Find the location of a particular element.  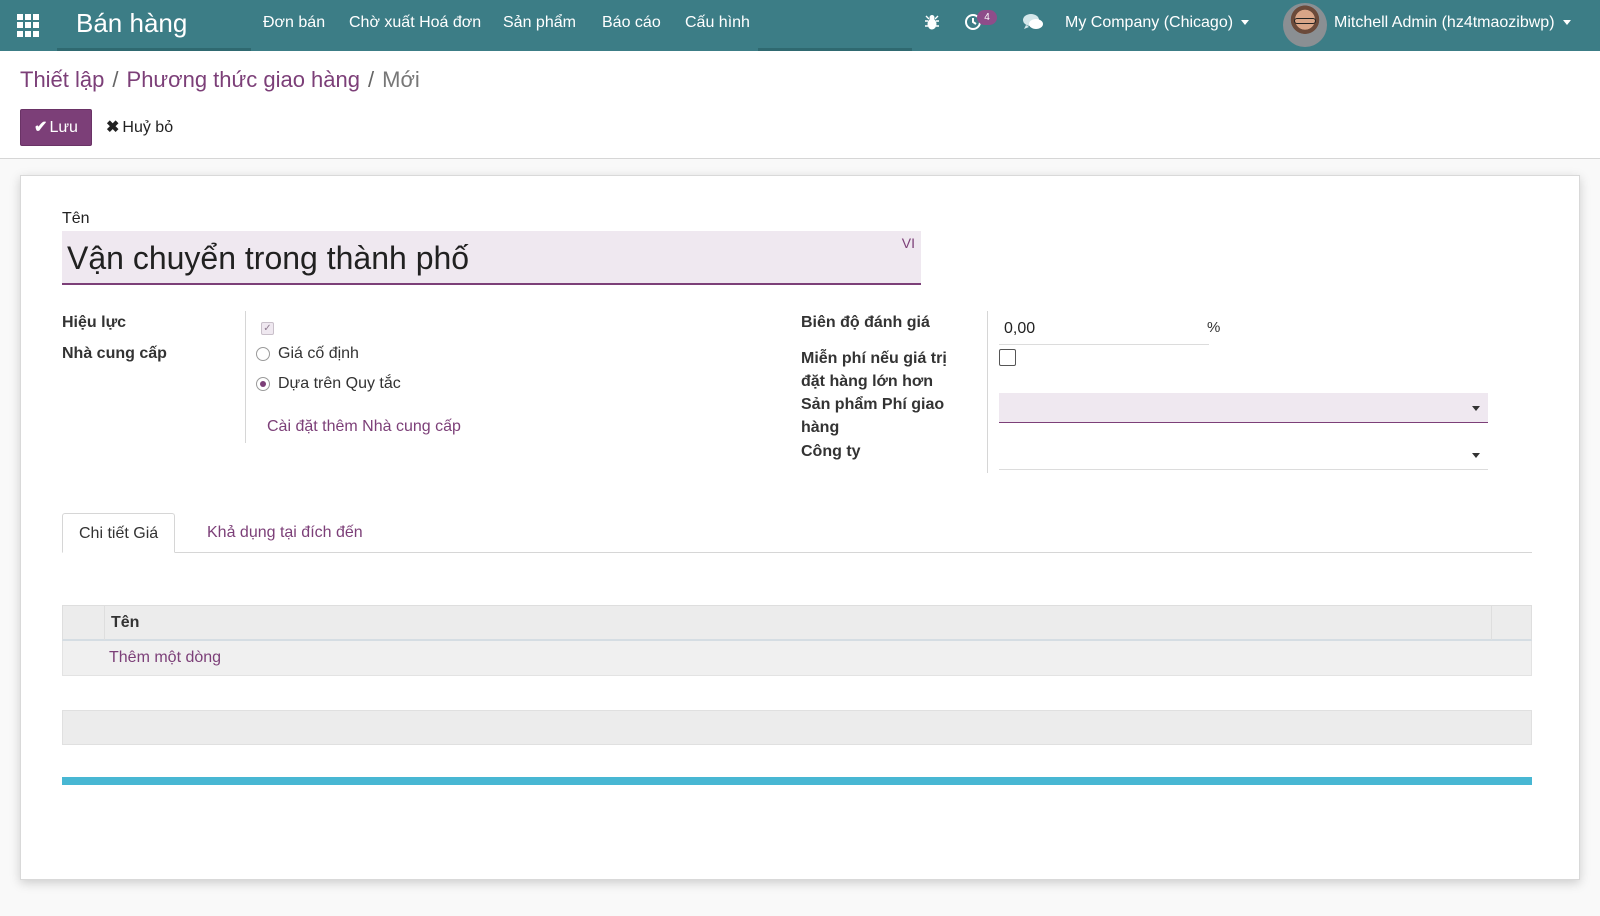

cancel-button: ✖ Huỷ bỏ is located at coordinates (139, 127).